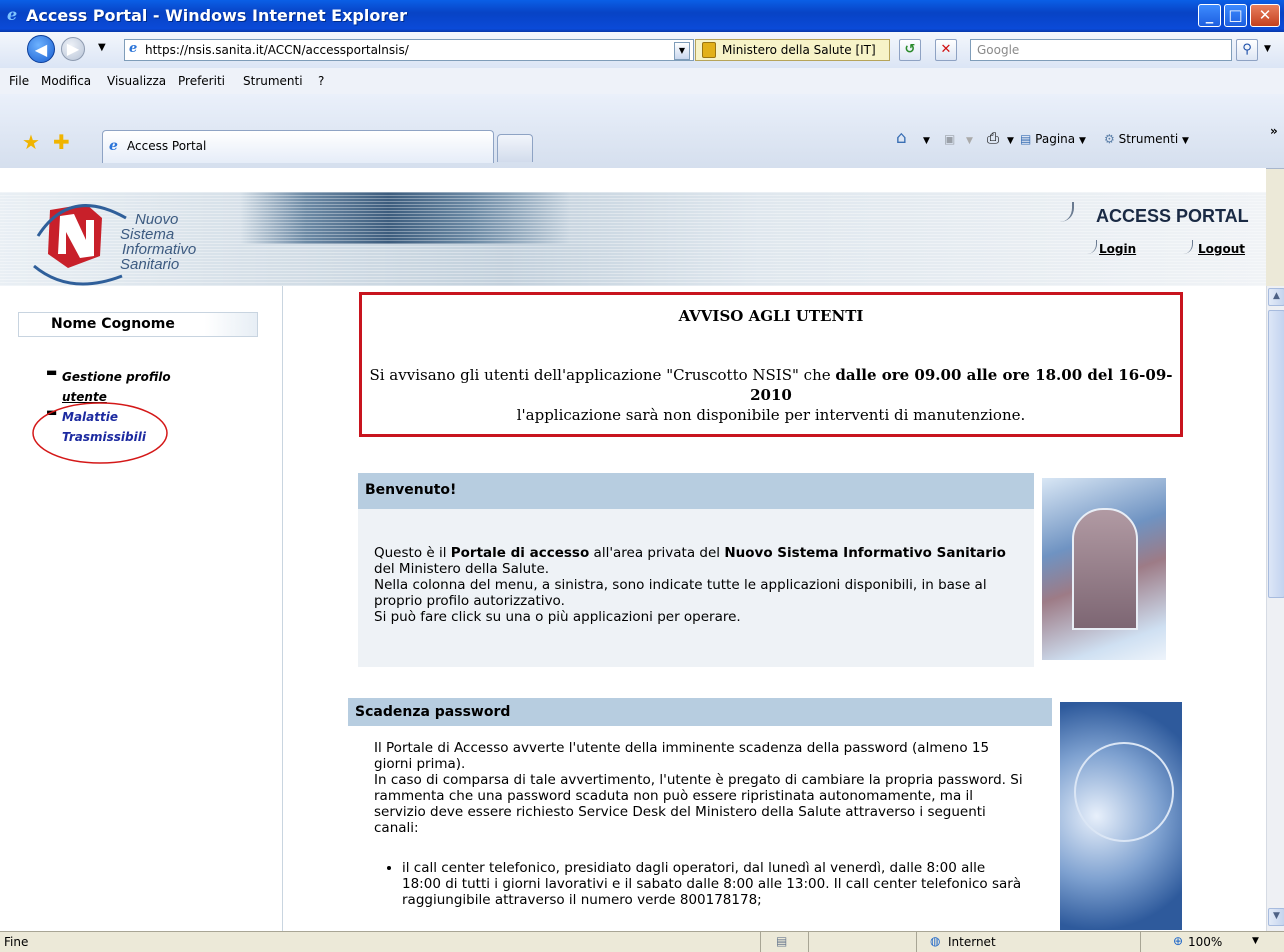 Image resolution: width=1284 pixels, height=952 pixels. Describe the element at coordinates (73, 49) in the screenshot. I see `forward-button: ▶` at that location.